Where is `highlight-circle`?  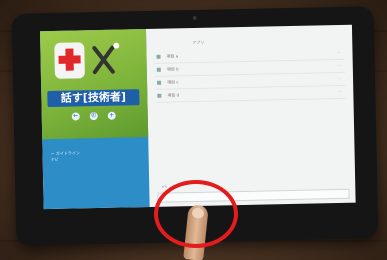
highlight-circle is located at coordinates (196, 214).